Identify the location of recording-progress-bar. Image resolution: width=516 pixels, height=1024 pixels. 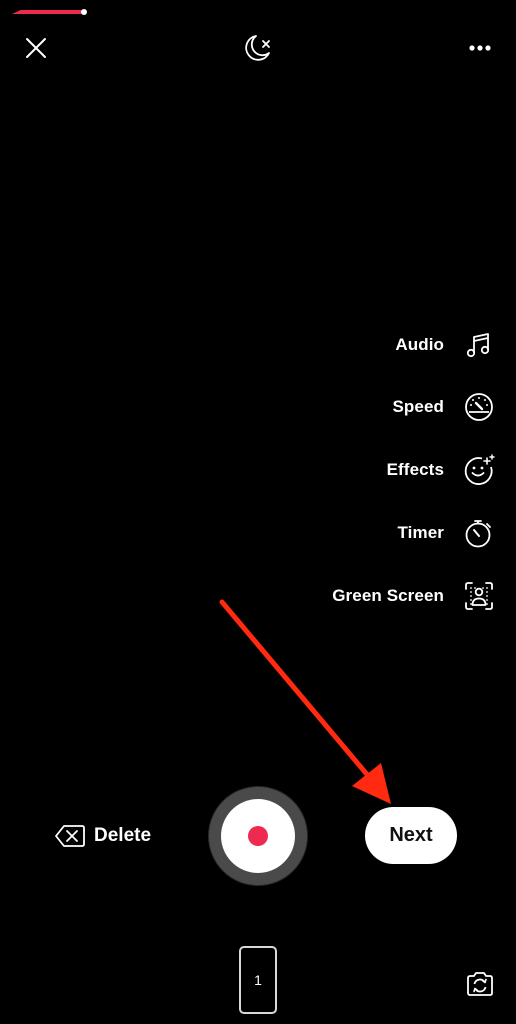
(49, 12).